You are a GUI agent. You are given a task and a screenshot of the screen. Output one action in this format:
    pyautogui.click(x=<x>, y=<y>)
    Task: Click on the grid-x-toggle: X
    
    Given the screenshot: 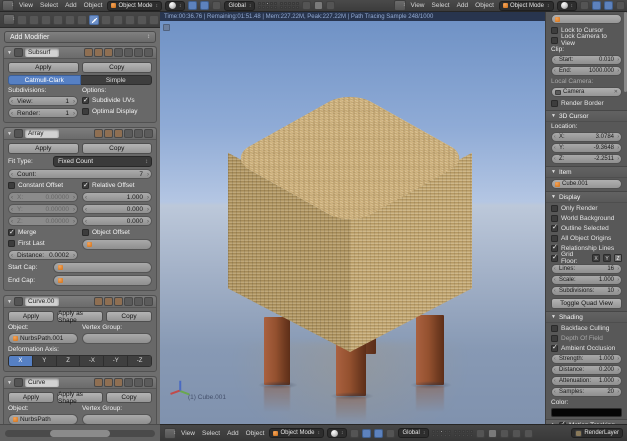 What is the action you would take?
    pyautogui.click(x=596, y=258)
    